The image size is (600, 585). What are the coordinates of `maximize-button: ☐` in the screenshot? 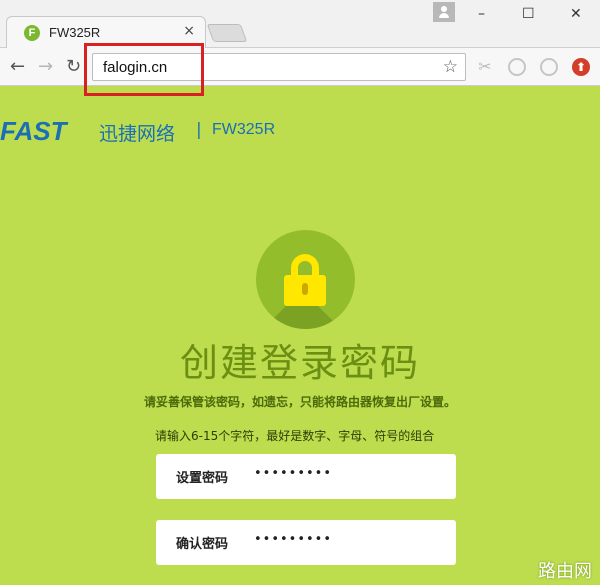 It's located at (528, 14).